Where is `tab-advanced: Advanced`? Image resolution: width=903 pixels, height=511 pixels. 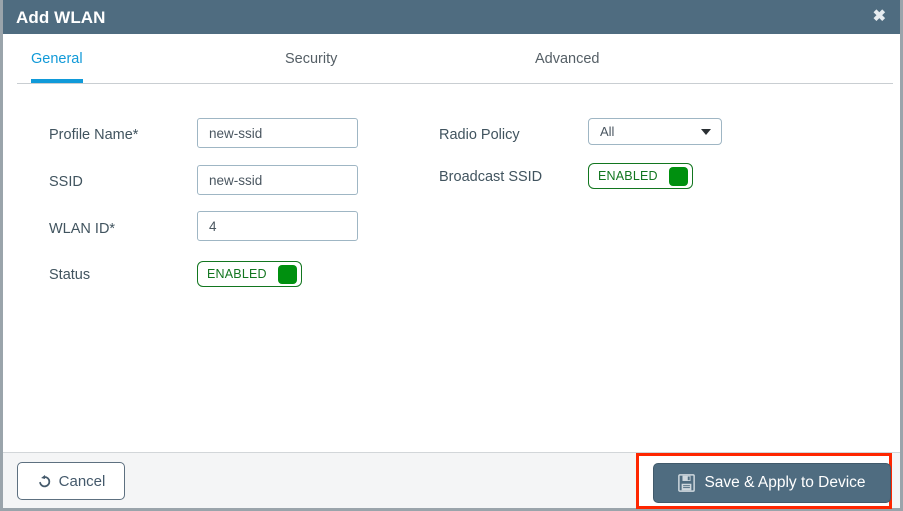
tab-advanced: Advanced is located at coordinates (567, 65).